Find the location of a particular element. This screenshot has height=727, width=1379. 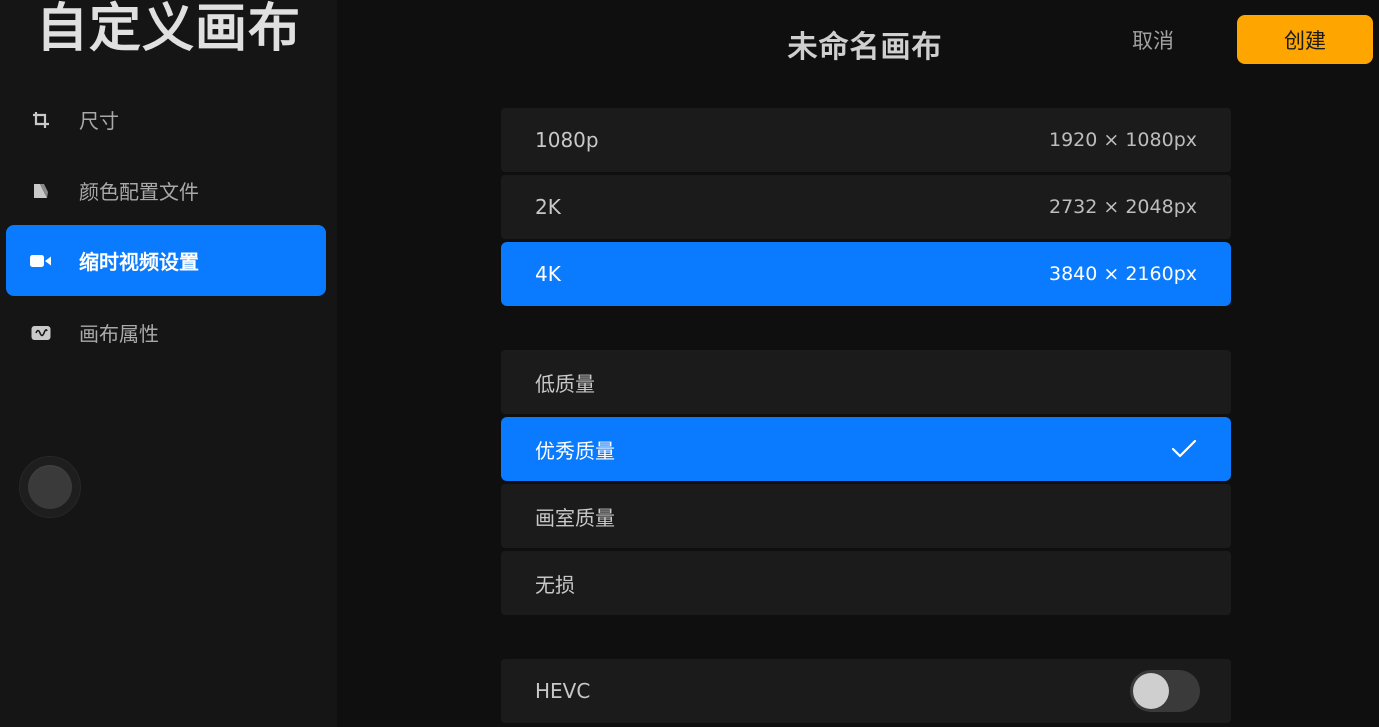

sidebar-item-color-profile: 颜色配置文件 is located at coordinates (166, 190).